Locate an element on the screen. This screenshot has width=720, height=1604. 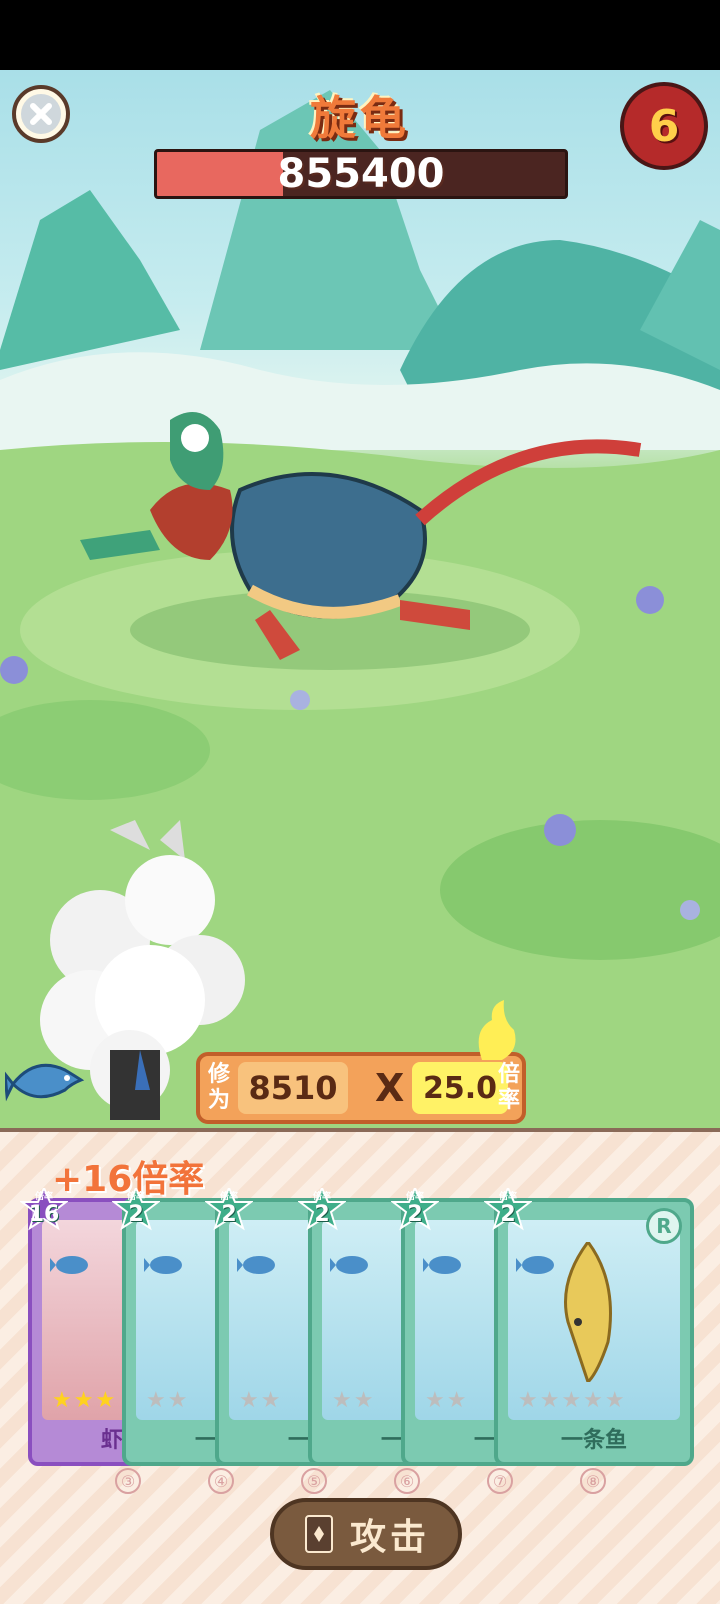
slot-number: ④ is located at coordinates (221, 1481).